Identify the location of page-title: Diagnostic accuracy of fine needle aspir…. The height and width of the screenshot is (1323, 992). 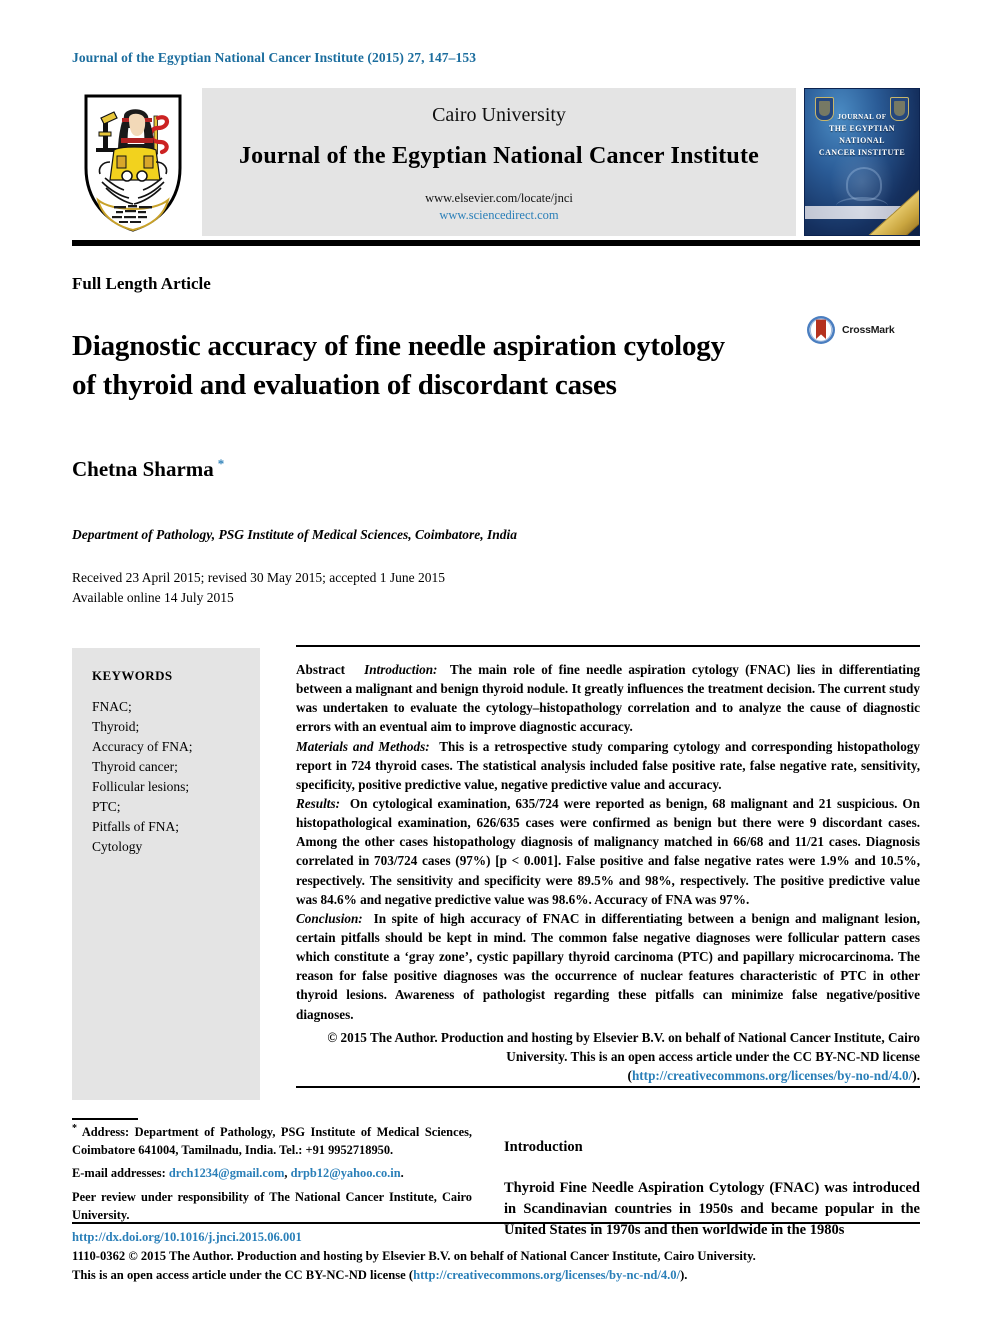
(398, 365).